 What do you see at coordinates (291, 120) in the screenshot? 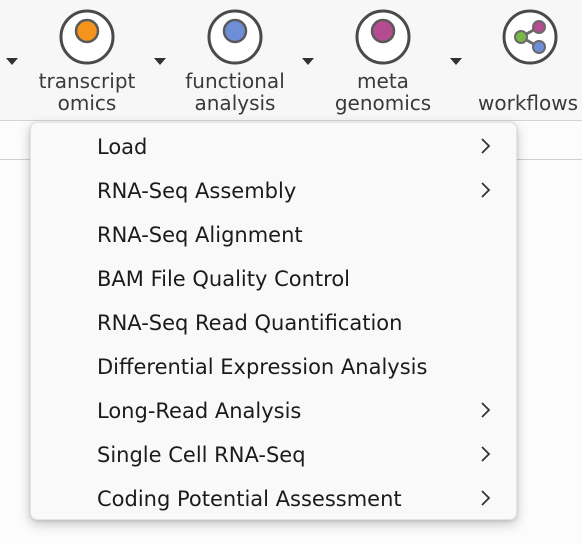
I see `toolbar-divider` at bounding box center [291, 120].